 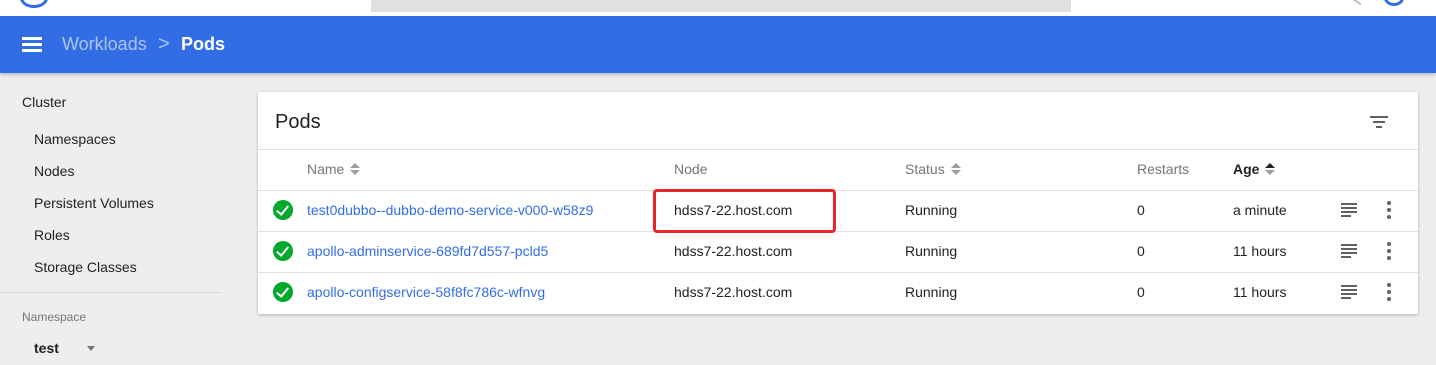 I want to click on menu-icon, so click(x=32, y=44).